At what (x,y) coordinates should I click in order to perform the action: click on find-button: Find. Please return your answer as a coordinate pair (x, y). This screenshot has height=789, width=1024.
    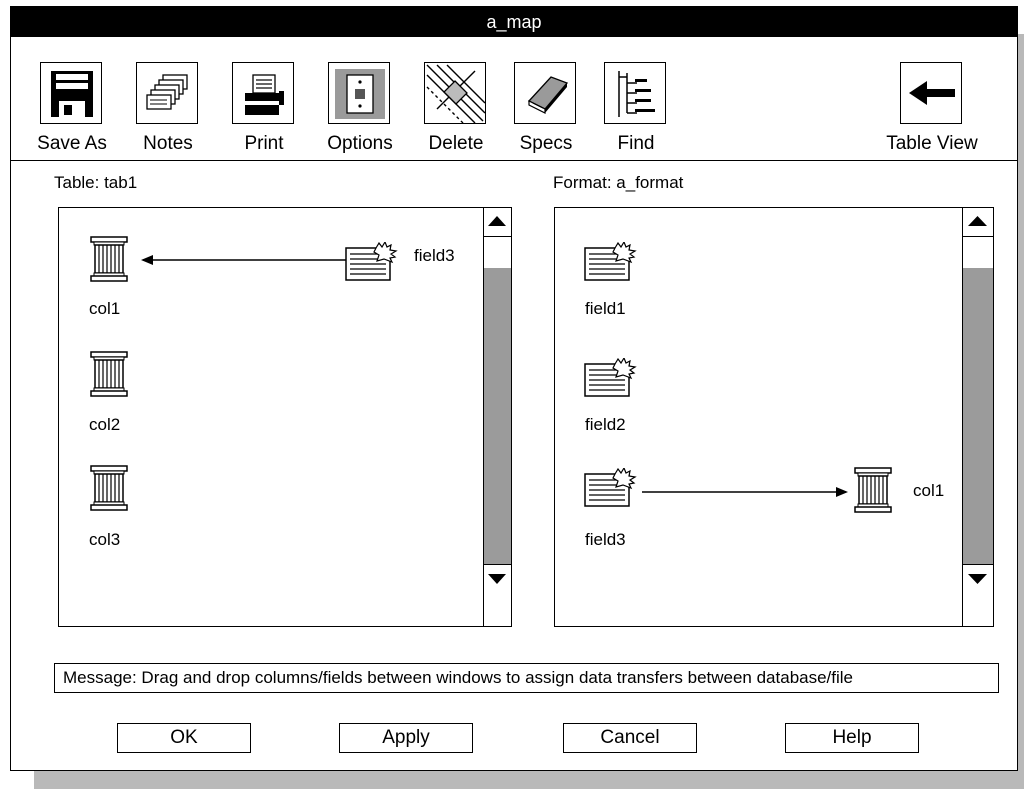
    Looking at the image, I should click on (636, 109).